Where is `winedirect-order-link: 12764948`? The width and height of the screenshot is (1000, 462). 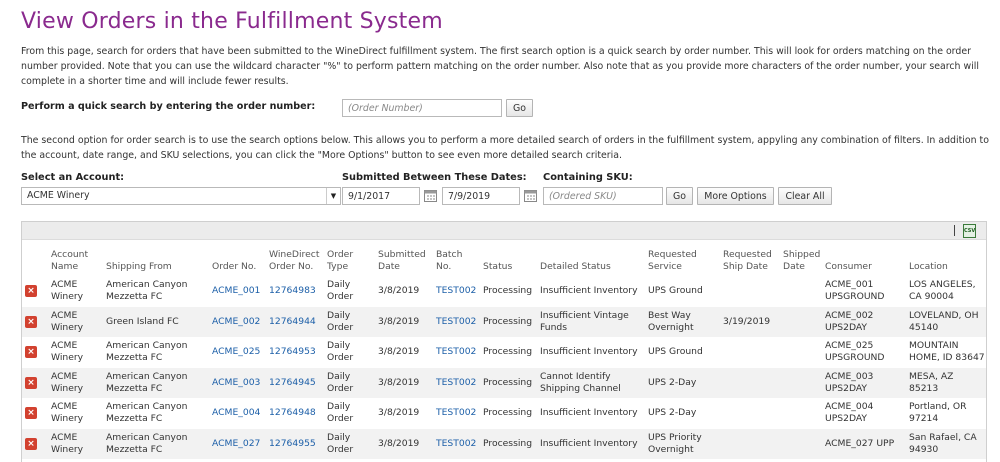 winedirect-order-link: 12764948 is located at coordinates (292, 412).